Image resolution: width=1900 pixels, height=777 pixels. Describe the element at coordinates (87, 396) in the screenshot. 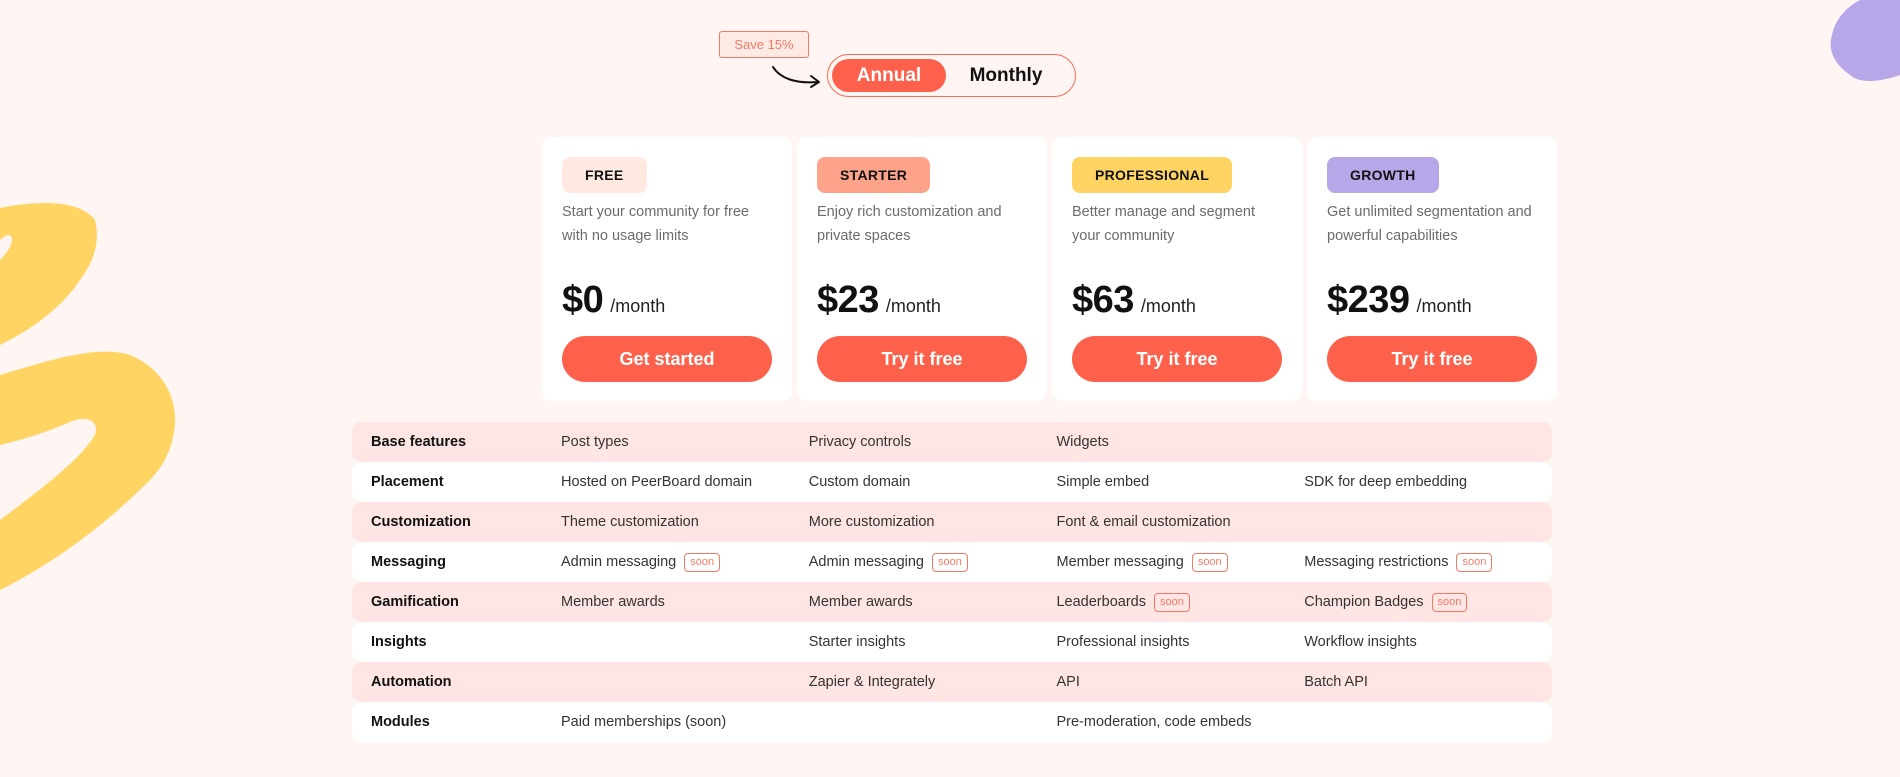

I see `yellow-brush-stroke-decoration` at that location.